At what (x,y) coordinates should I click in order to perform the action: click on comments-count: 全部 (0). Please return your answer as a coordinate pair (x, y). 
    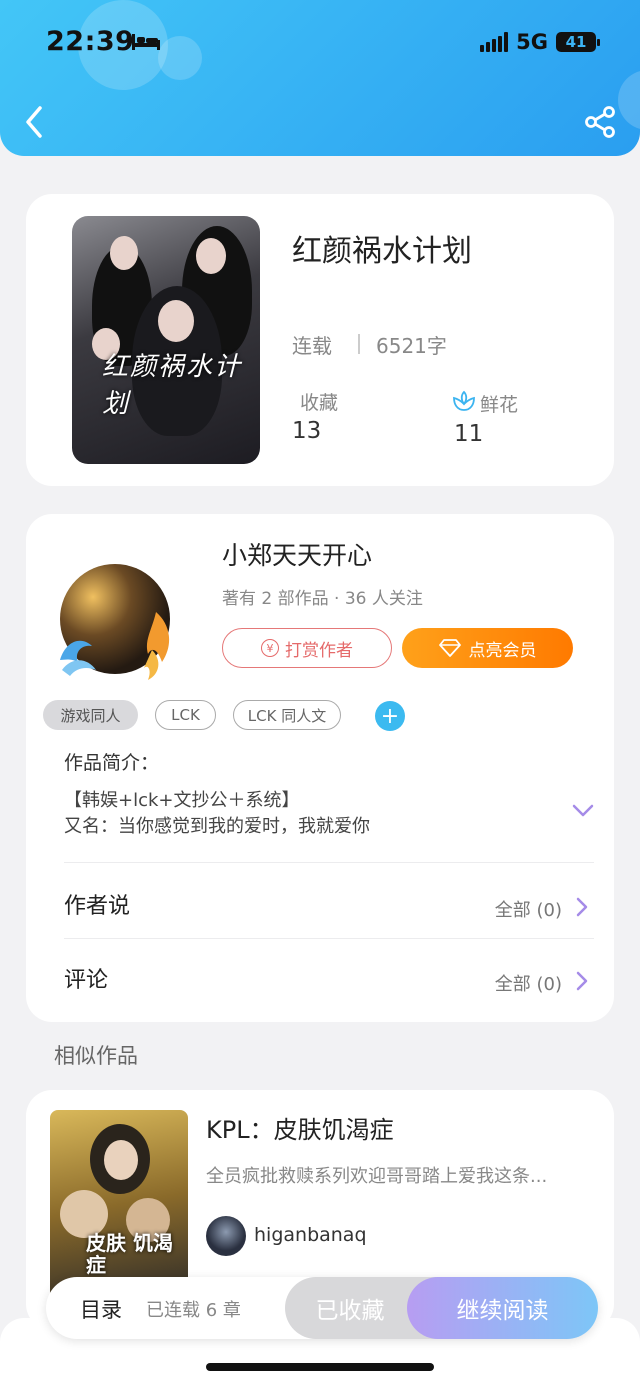
    Looking at the image, I should click on (528, 983).